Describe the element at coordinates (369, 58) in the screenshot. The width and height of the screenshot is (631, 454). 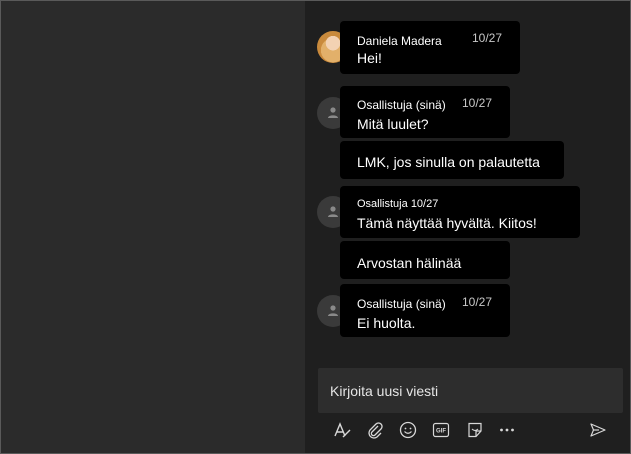
I see `message-text: Hei!` at that location.